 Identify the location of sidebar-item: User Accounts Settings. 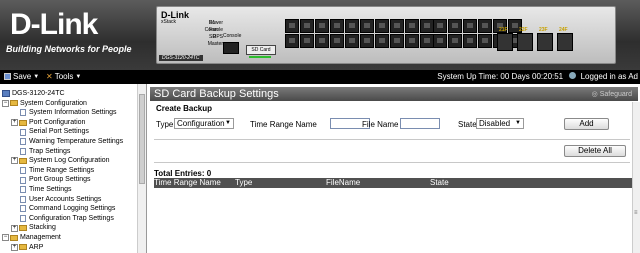
(62, 200).